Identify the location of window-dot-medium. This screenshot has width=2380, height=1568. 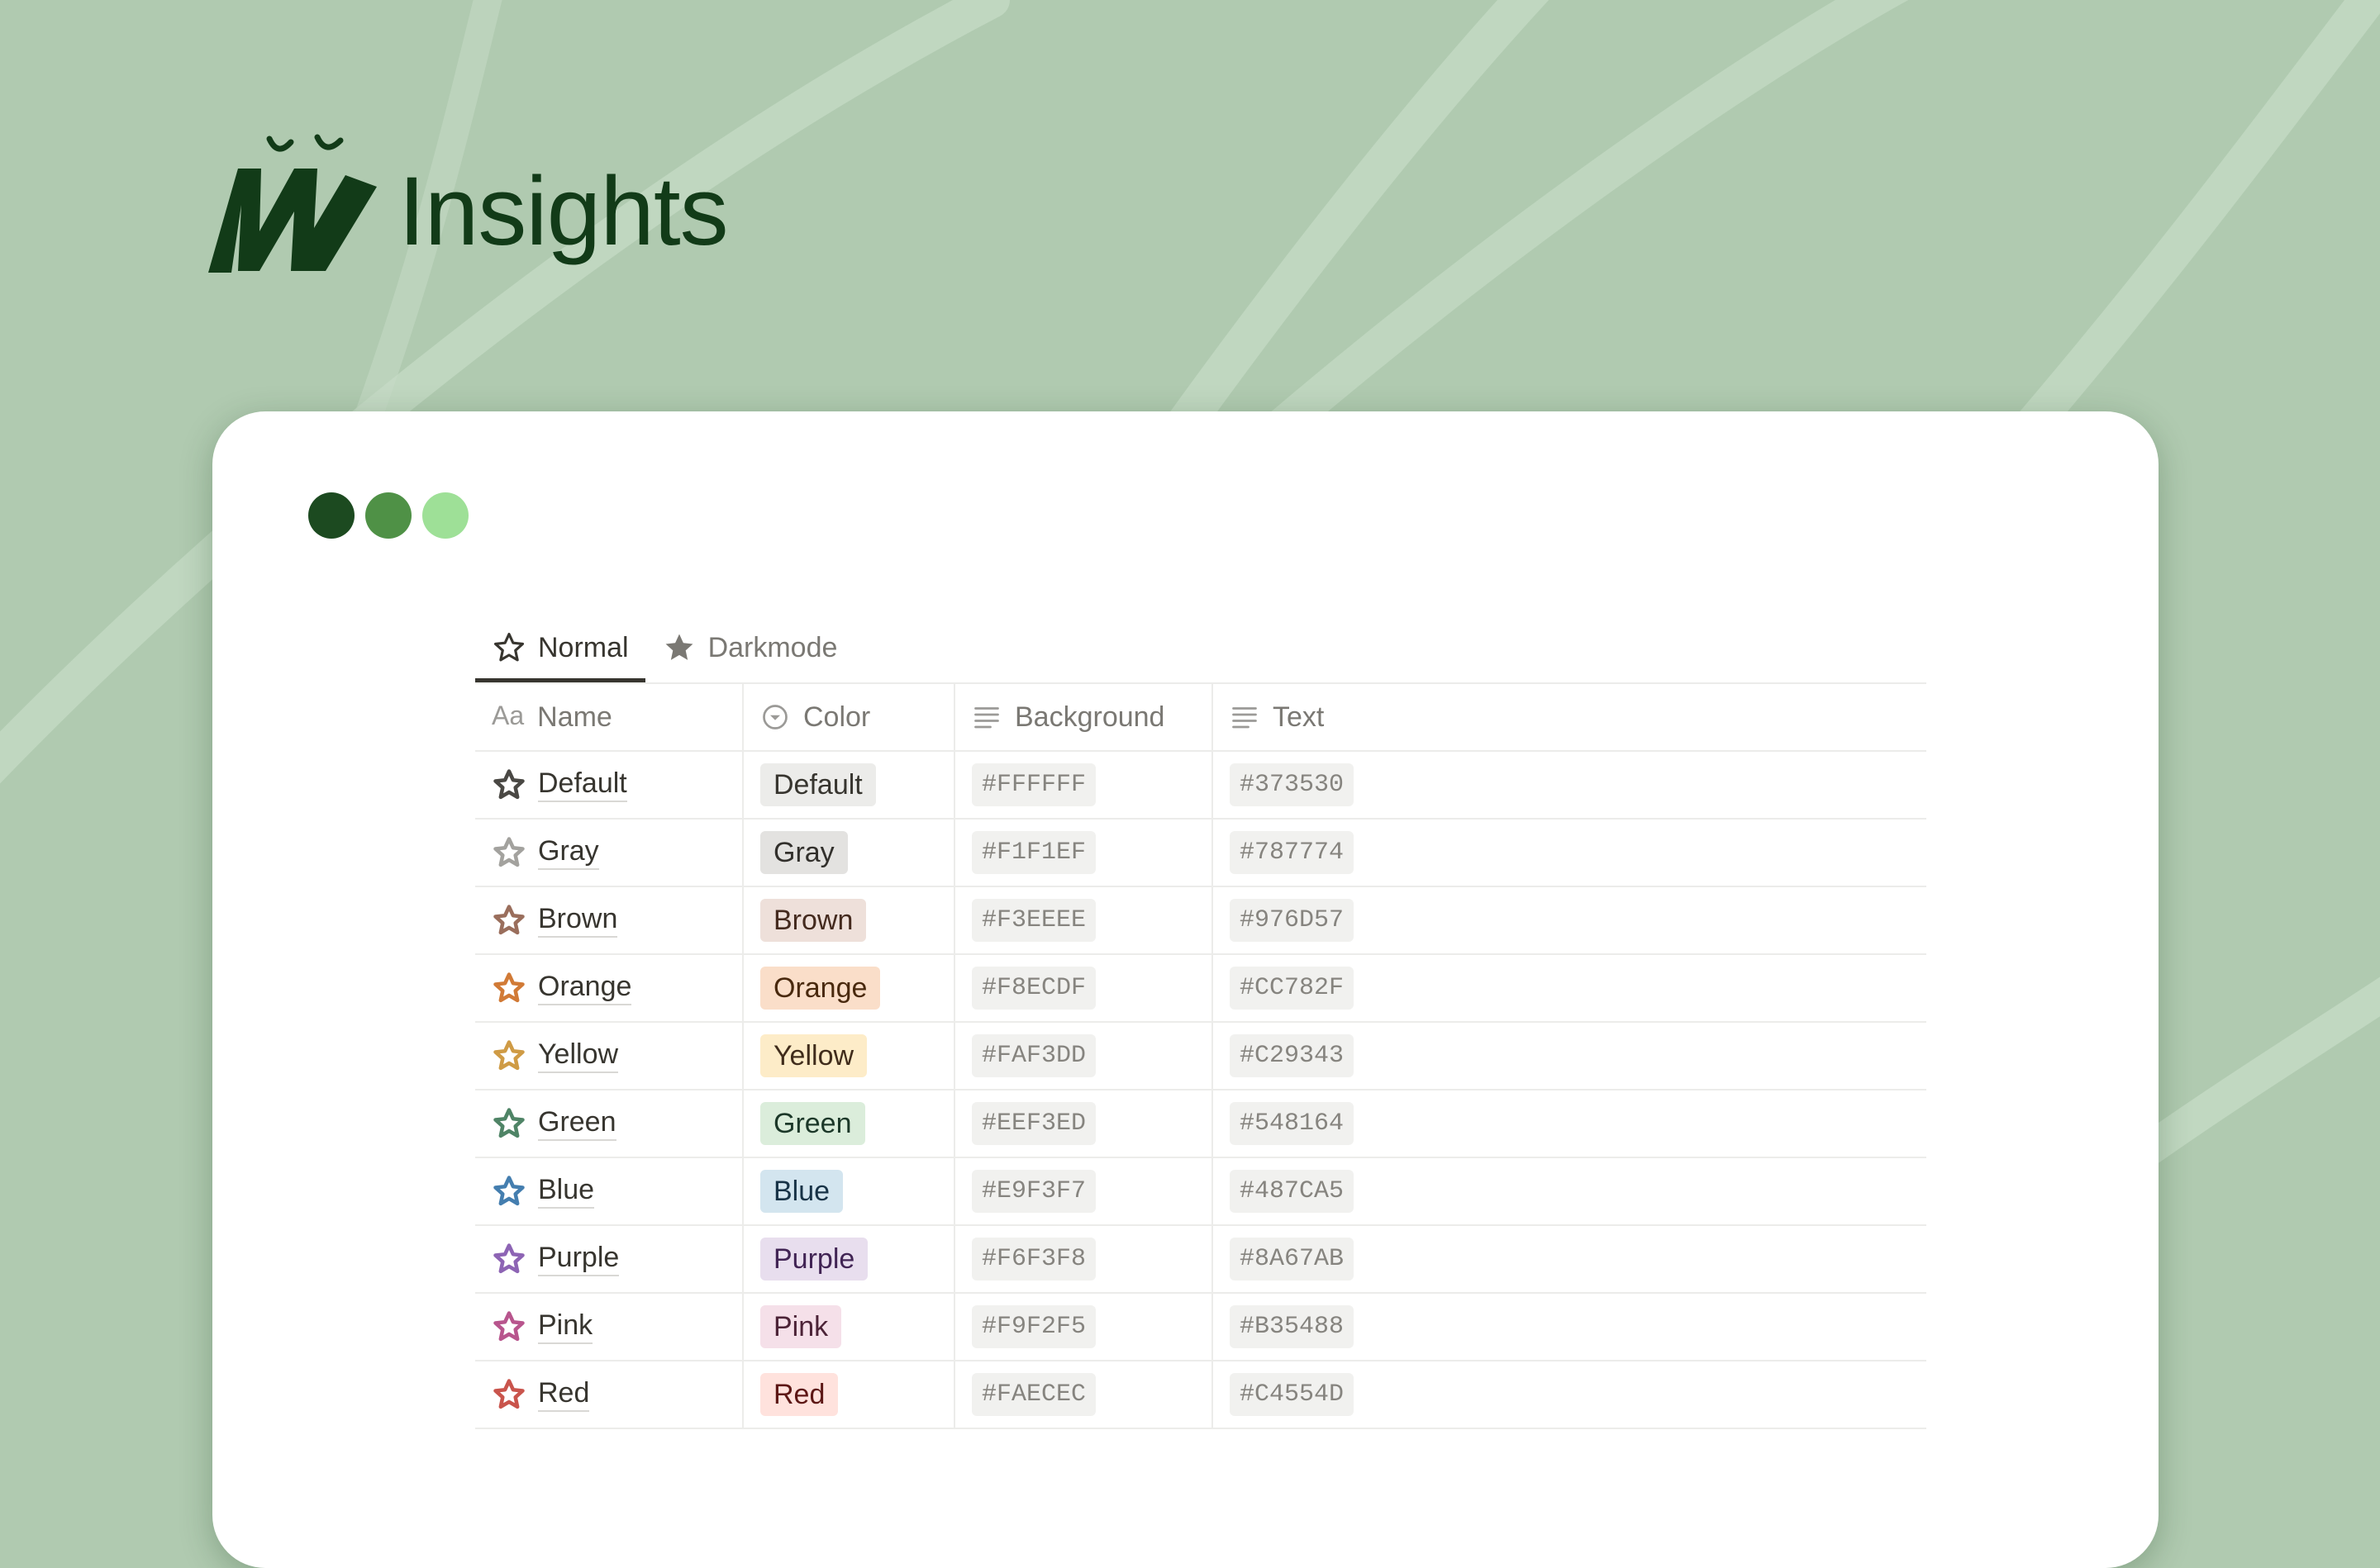
(388, 515).